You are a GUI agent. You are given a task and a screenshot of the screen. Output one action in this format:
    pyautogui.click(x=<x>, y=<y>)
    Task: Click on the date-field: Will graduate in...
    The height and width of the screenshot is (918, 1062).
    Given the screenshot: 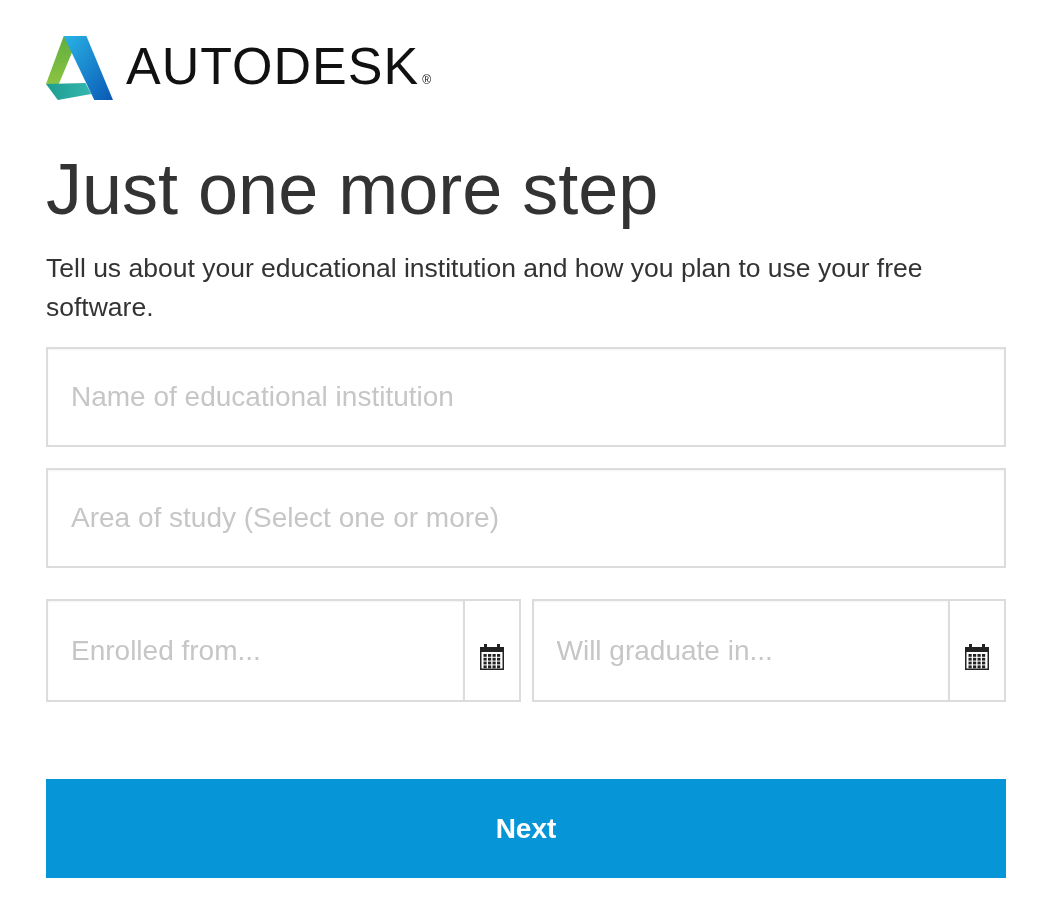 What is the action you would take?
    pyautogui.click(x=739, y=650)
    